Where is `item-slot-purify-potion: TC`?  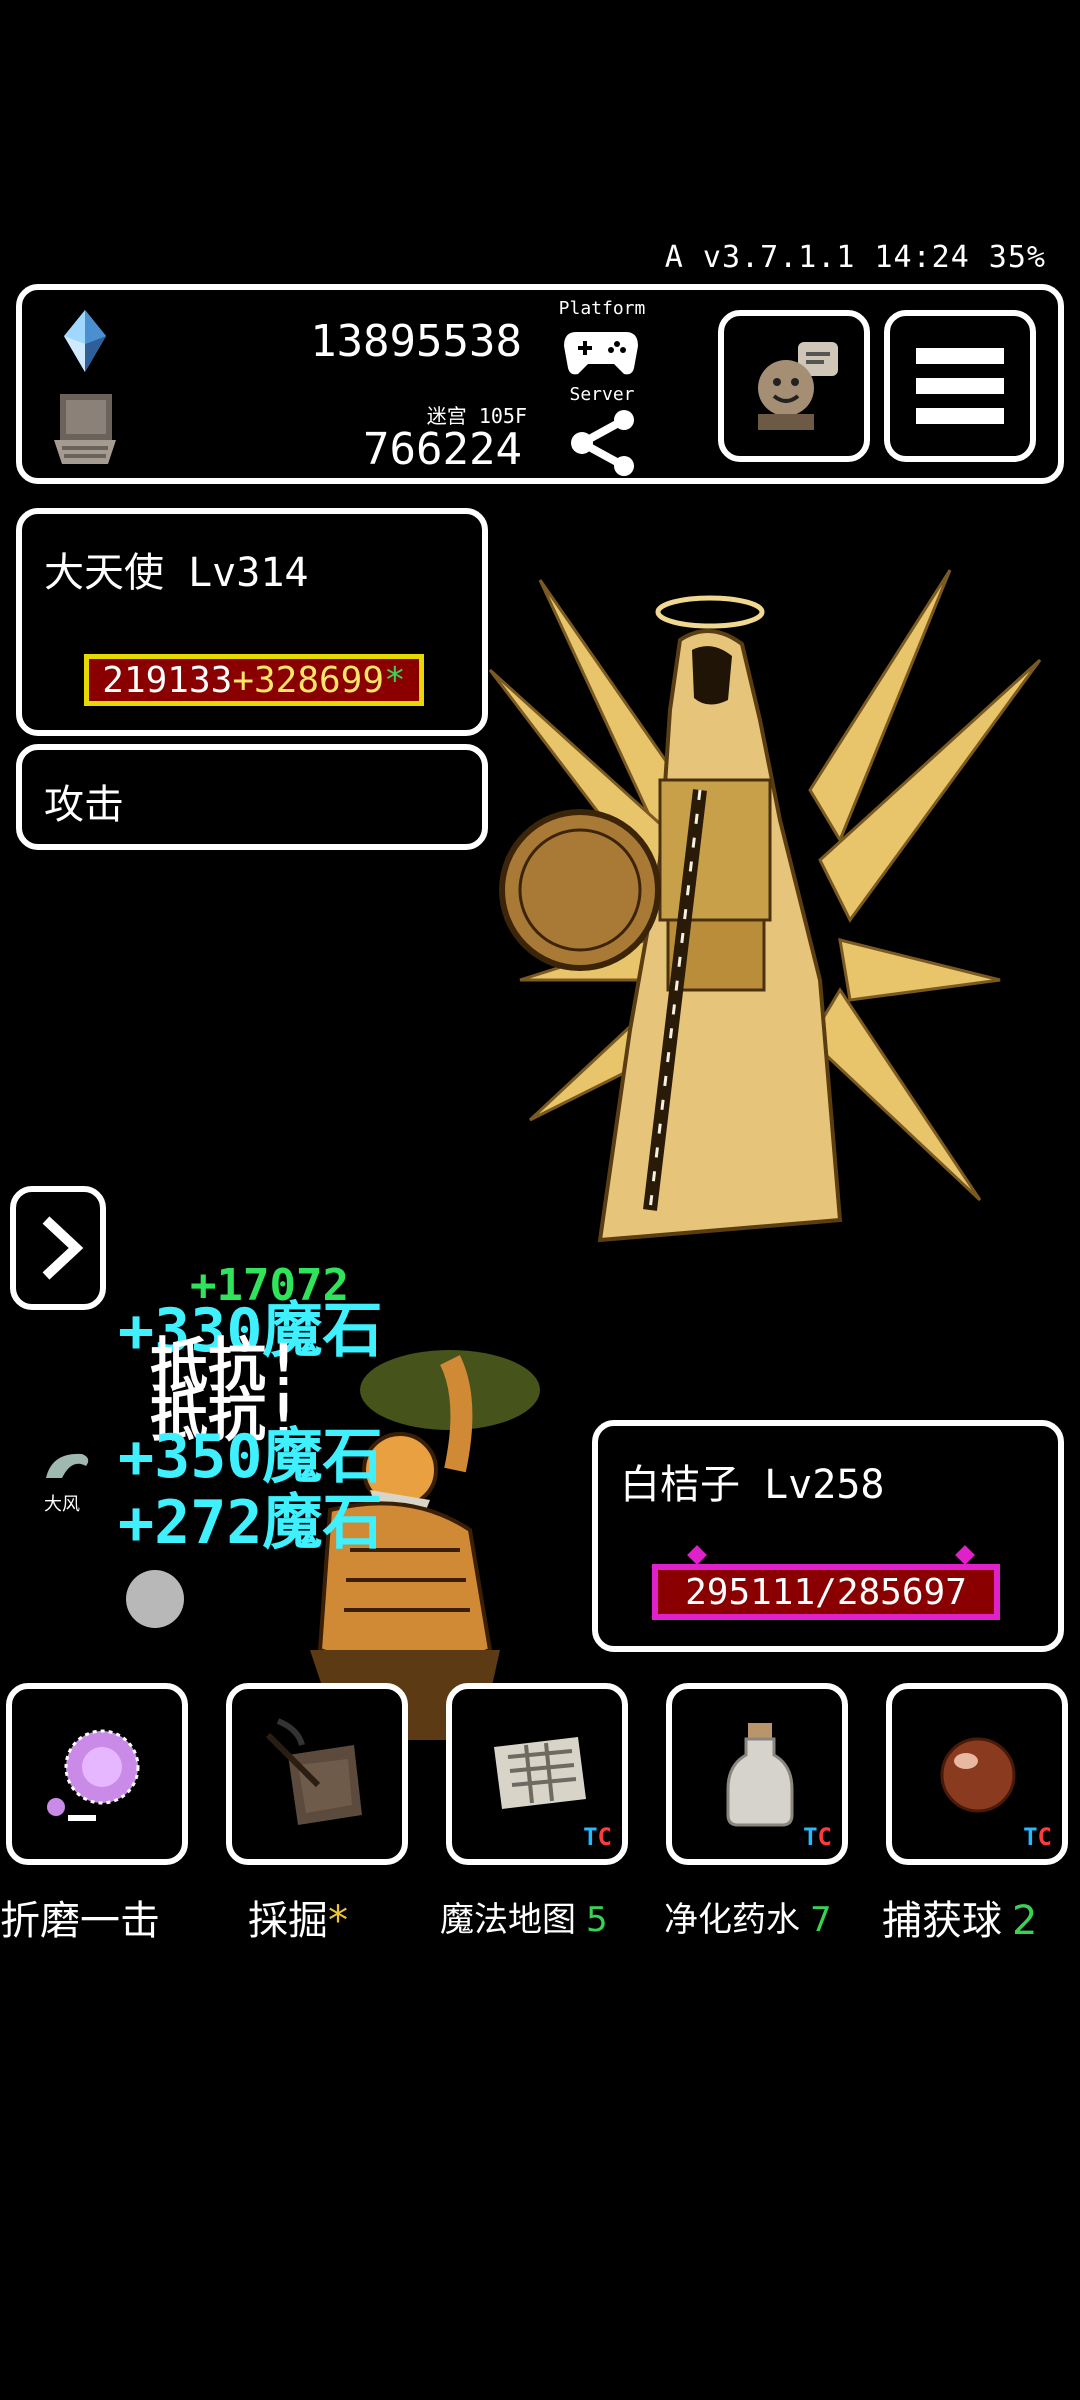 item-slot-purify-potion: TC is located at coordinates (757, 1774).